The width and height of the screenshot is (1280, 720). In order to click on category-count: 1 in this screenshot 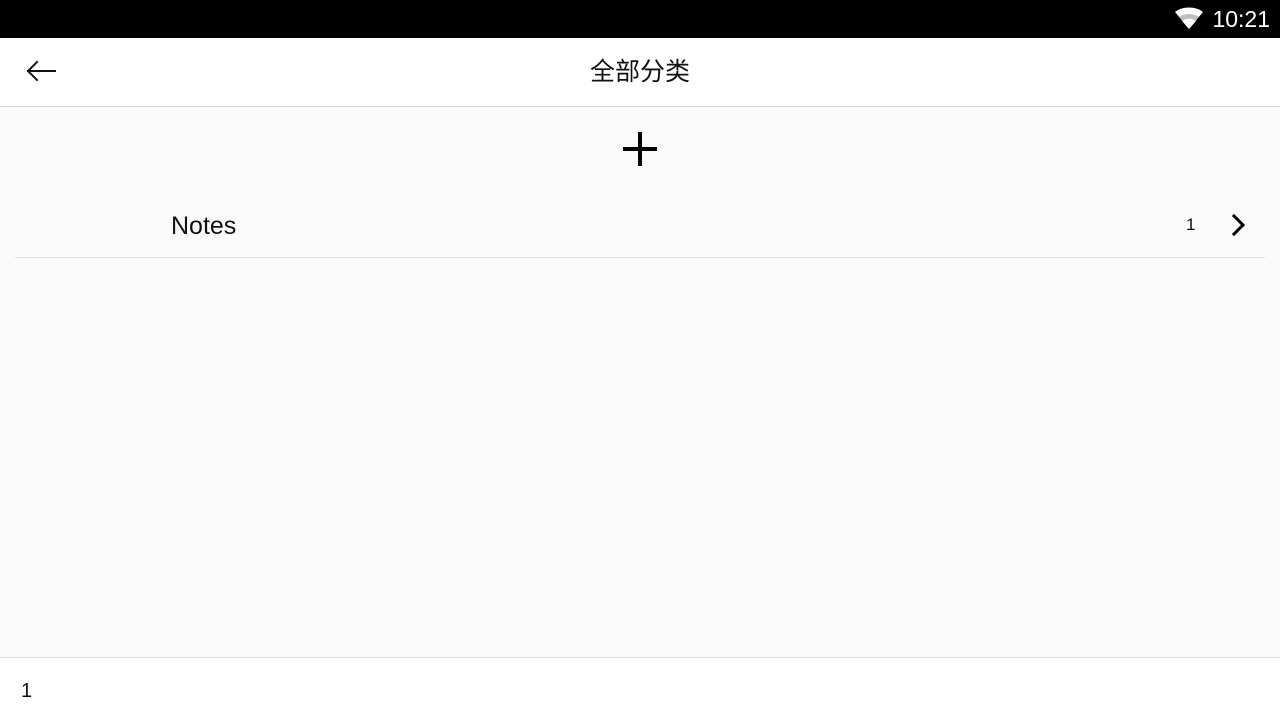, I will do `click(1191, 224)`.